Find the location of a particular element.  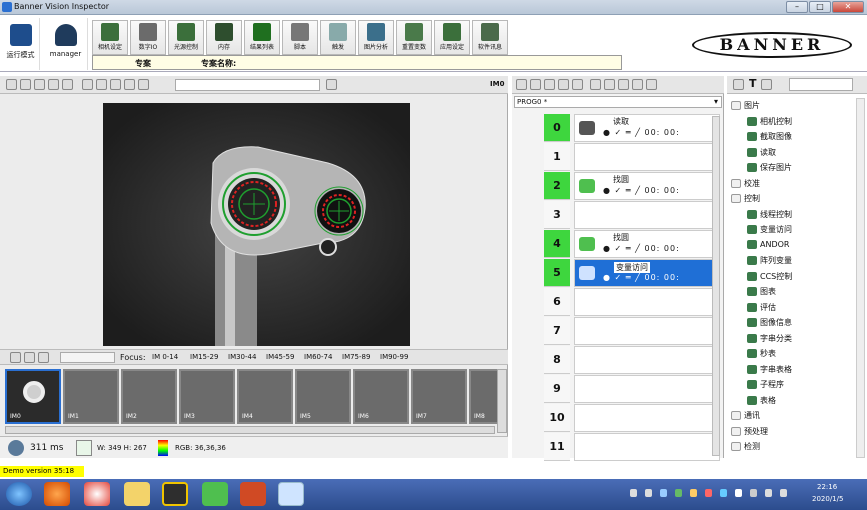

toolbox-item: 图表 is located at coordinates (761, 291).